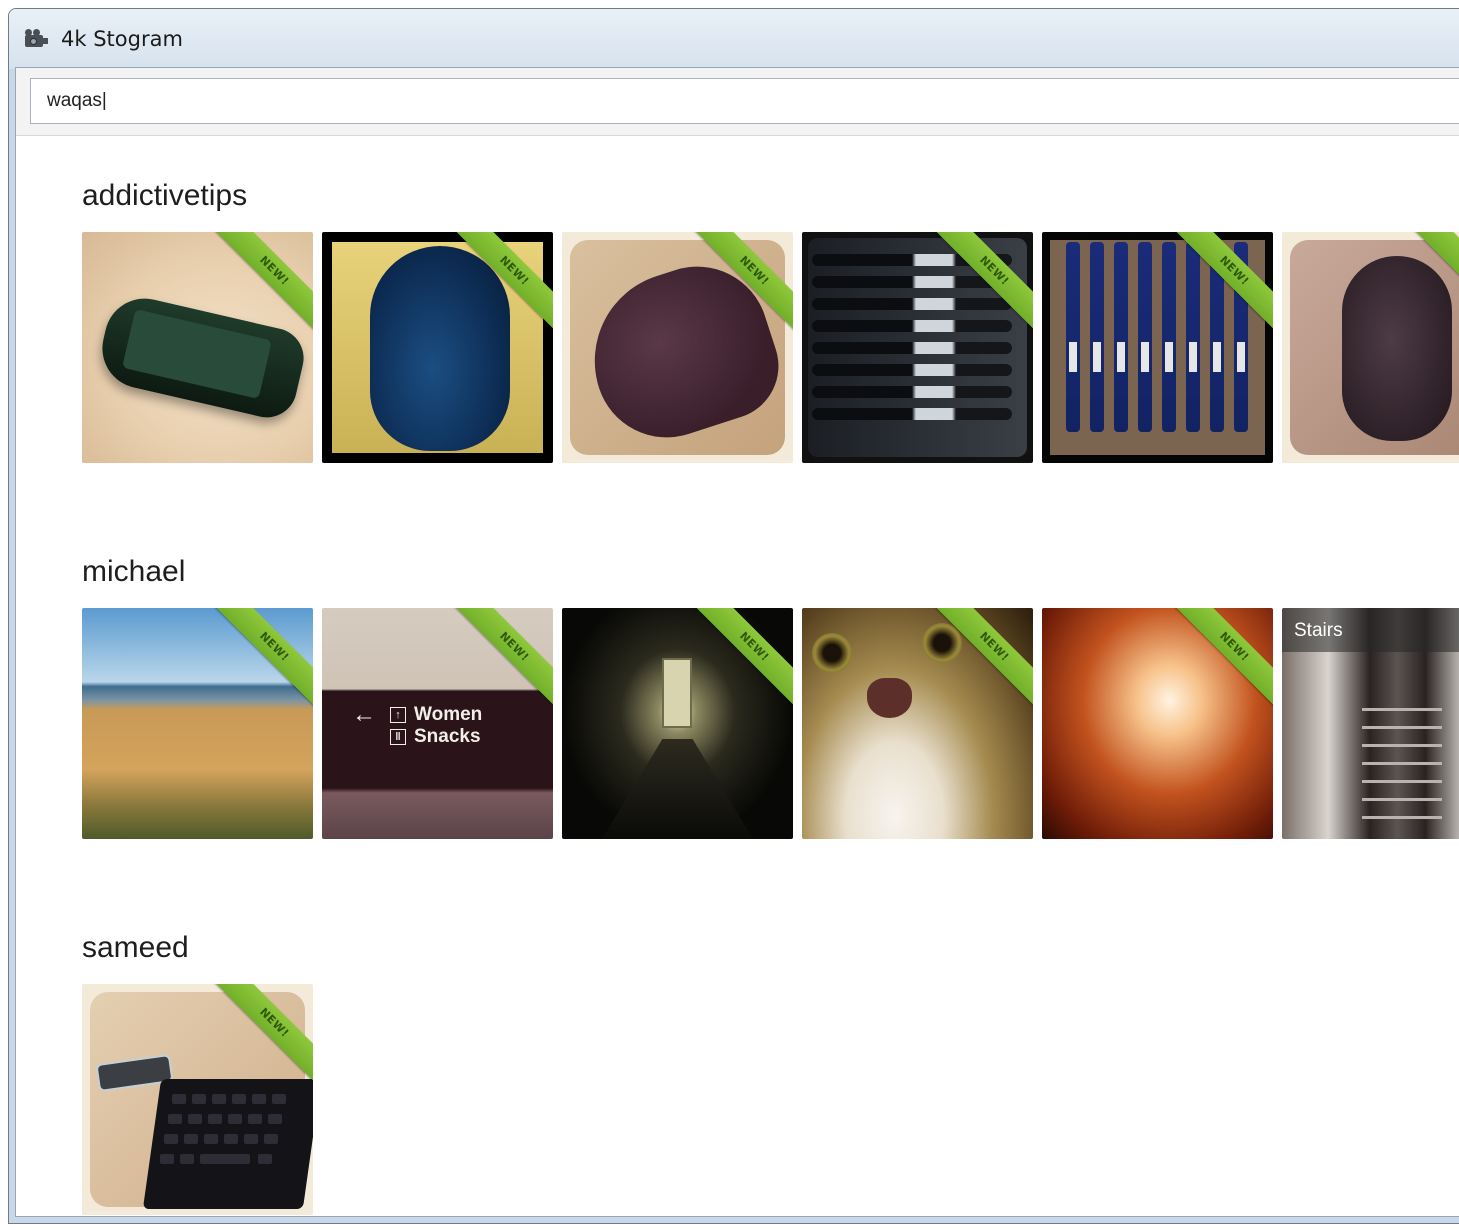 The width and height of the screenshot is (1459, 1230). I want to click on title-bar: 4k Stogram, so click(734, 39).